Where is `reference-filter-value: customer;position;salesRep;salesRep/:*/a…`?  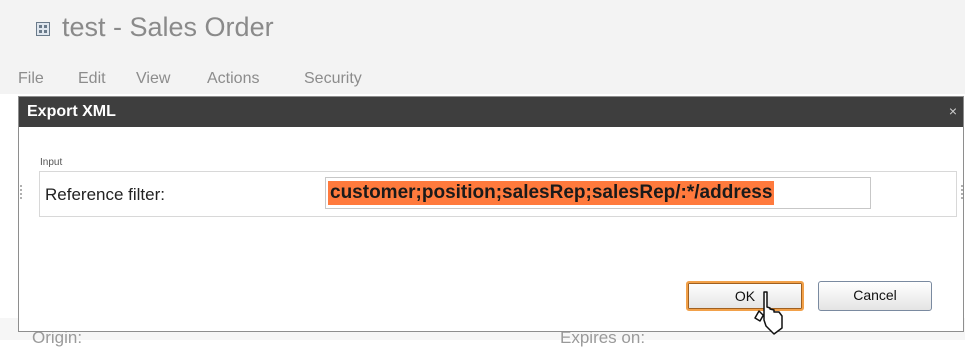
reference-filter-value: customer;position;salesRep;salesRep/:*/a… is located at coordinates (551, 193).